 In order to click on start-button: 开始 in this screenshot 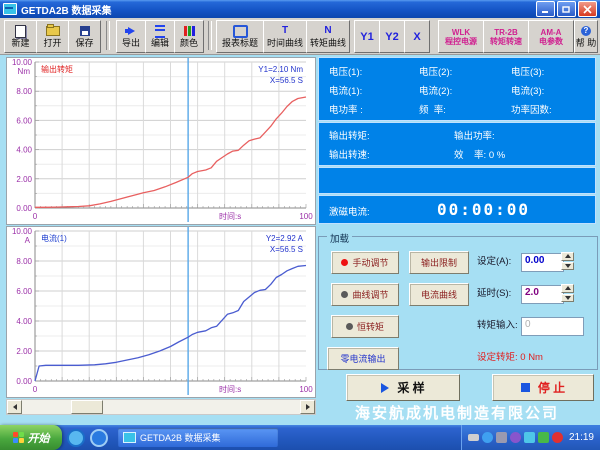, I will do `click(31, 437)`.